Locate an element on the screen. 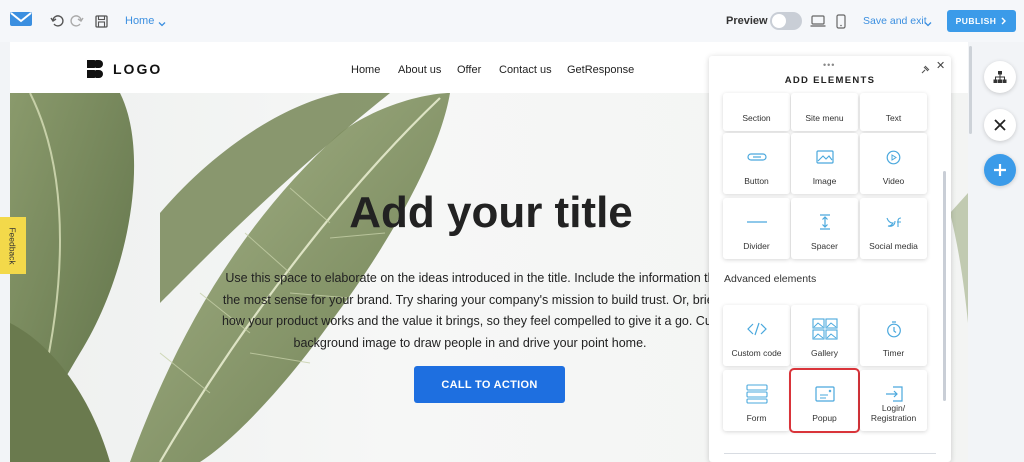  feedback-tab: Feedback is located at coordinates (13, 245).